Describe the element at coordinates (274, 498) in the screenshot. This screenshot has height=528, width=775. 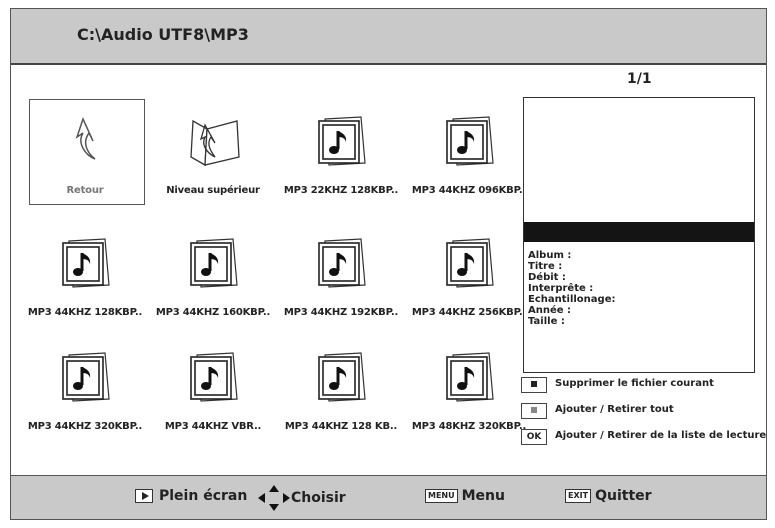
I see `dpad-arrows-icon` at that location.